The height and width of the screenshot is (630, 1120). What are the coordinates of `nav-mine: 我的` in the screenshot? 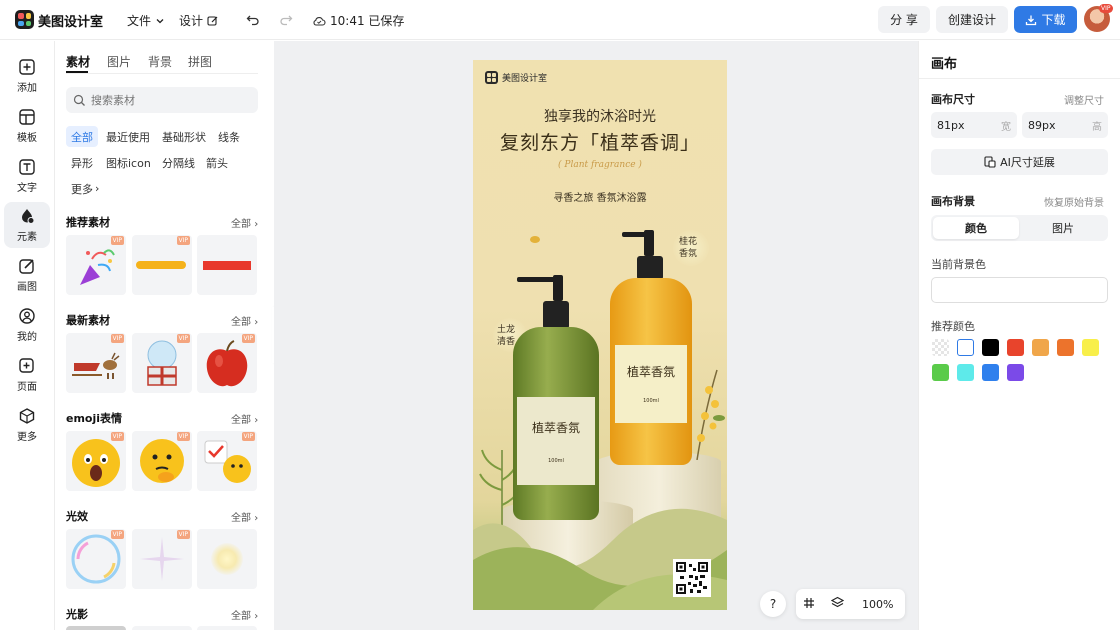 It's located at (27, 325).